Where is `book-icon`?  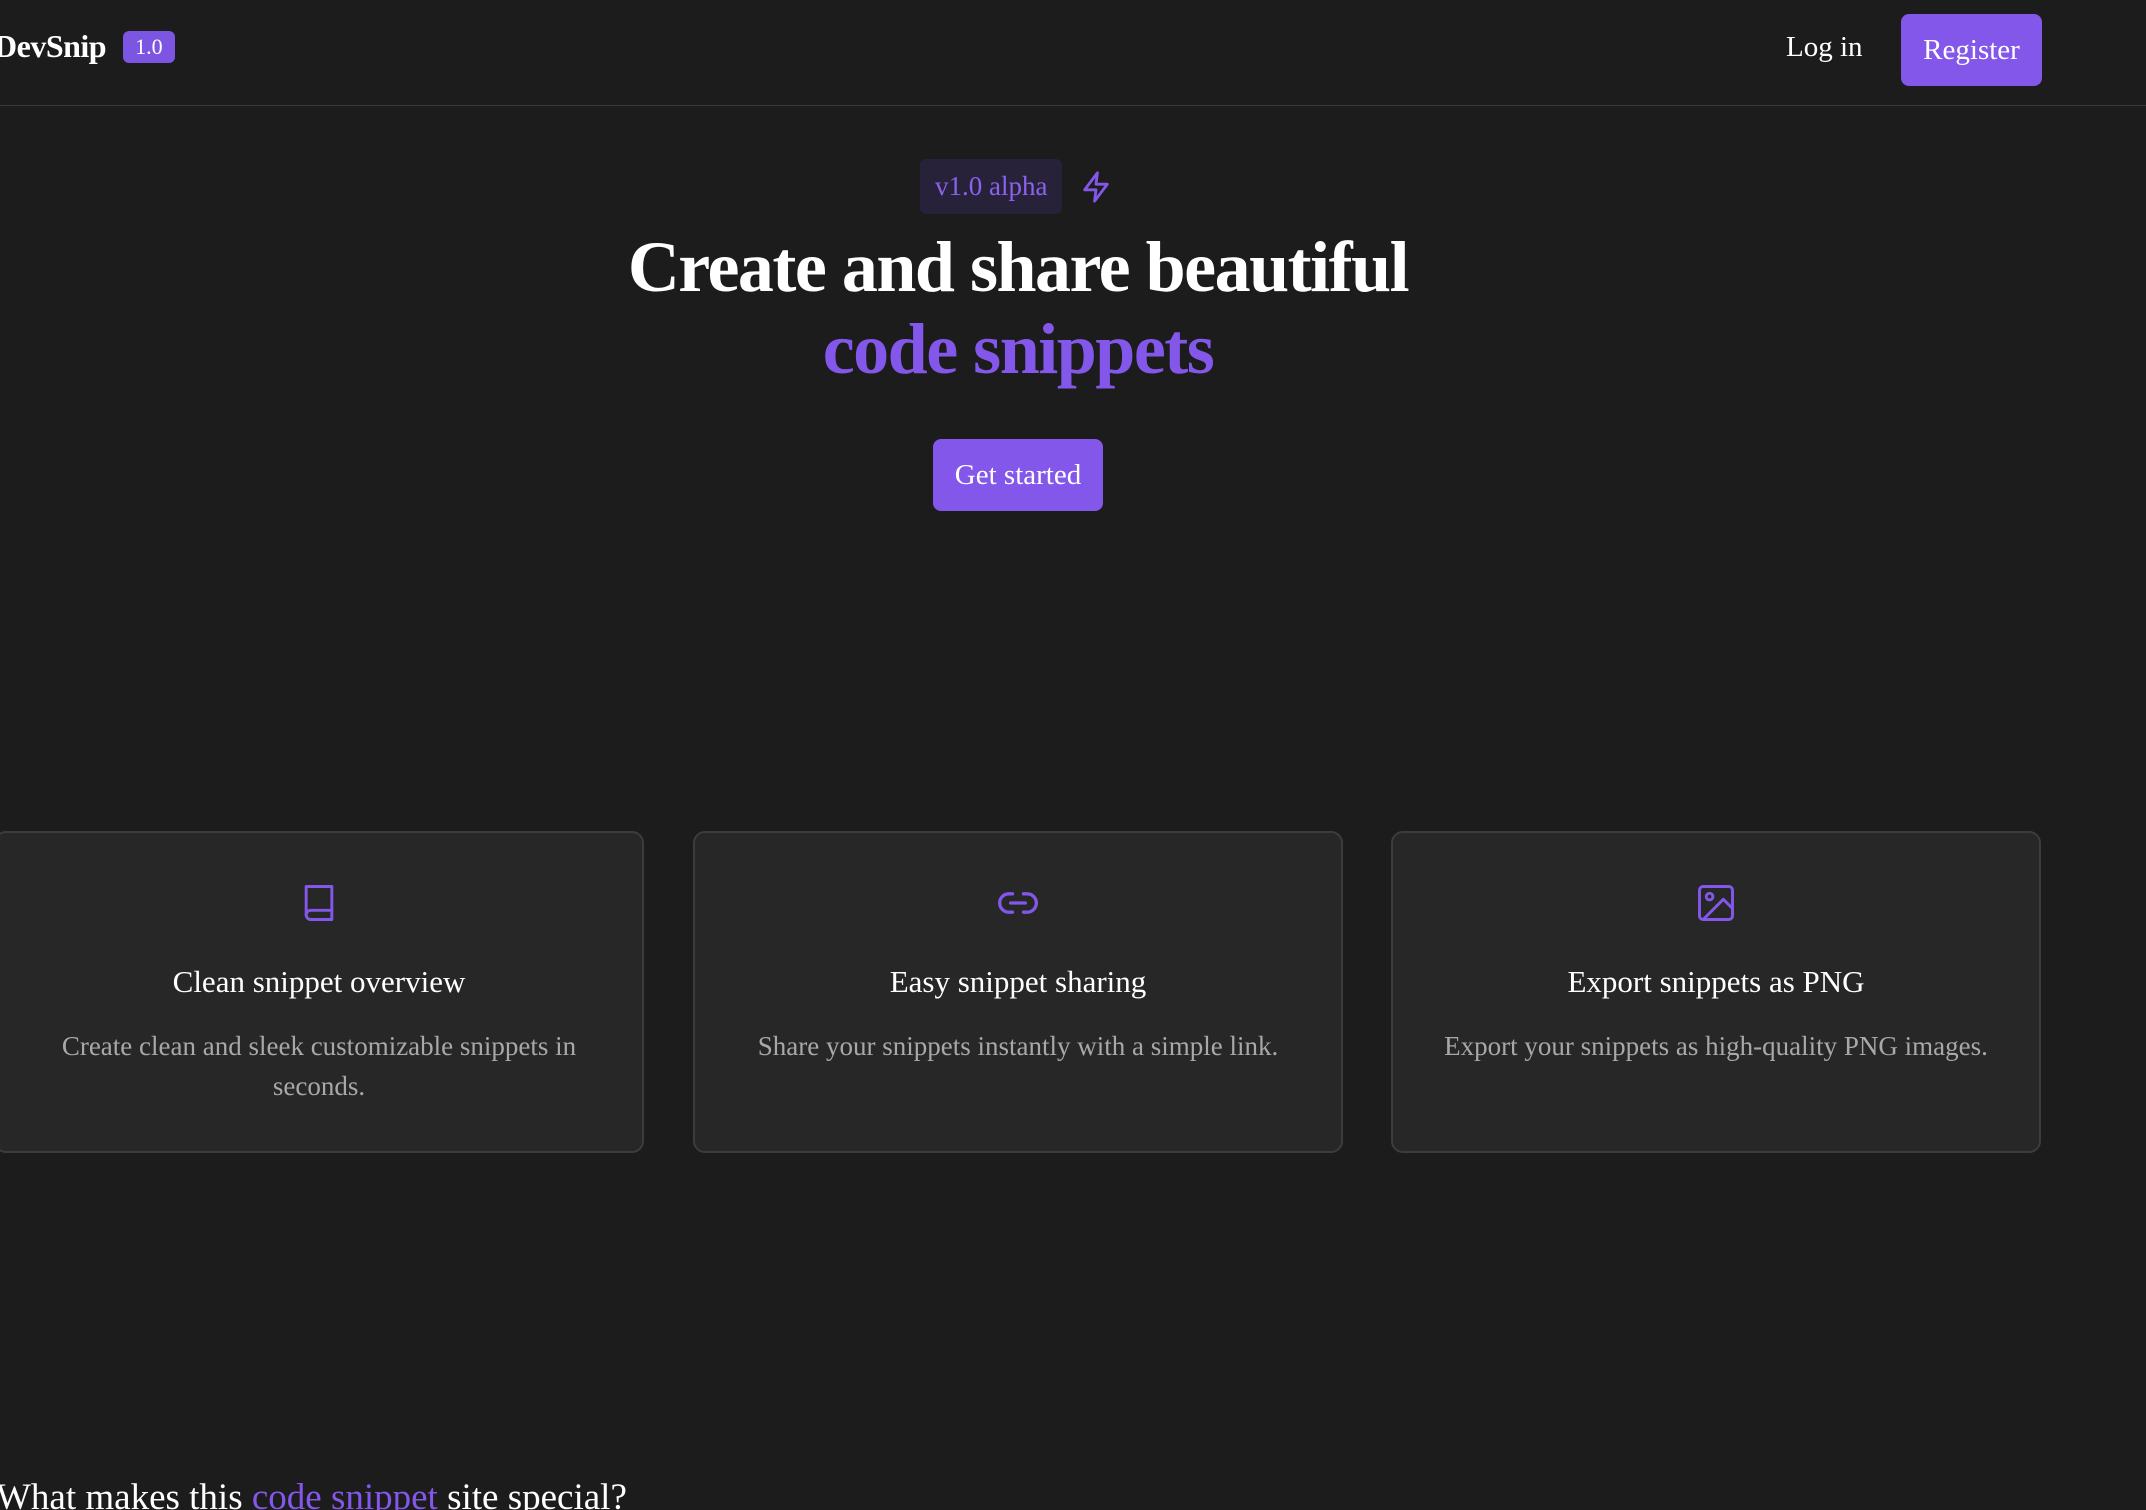
book-icon is located at coordinates (319, 903).